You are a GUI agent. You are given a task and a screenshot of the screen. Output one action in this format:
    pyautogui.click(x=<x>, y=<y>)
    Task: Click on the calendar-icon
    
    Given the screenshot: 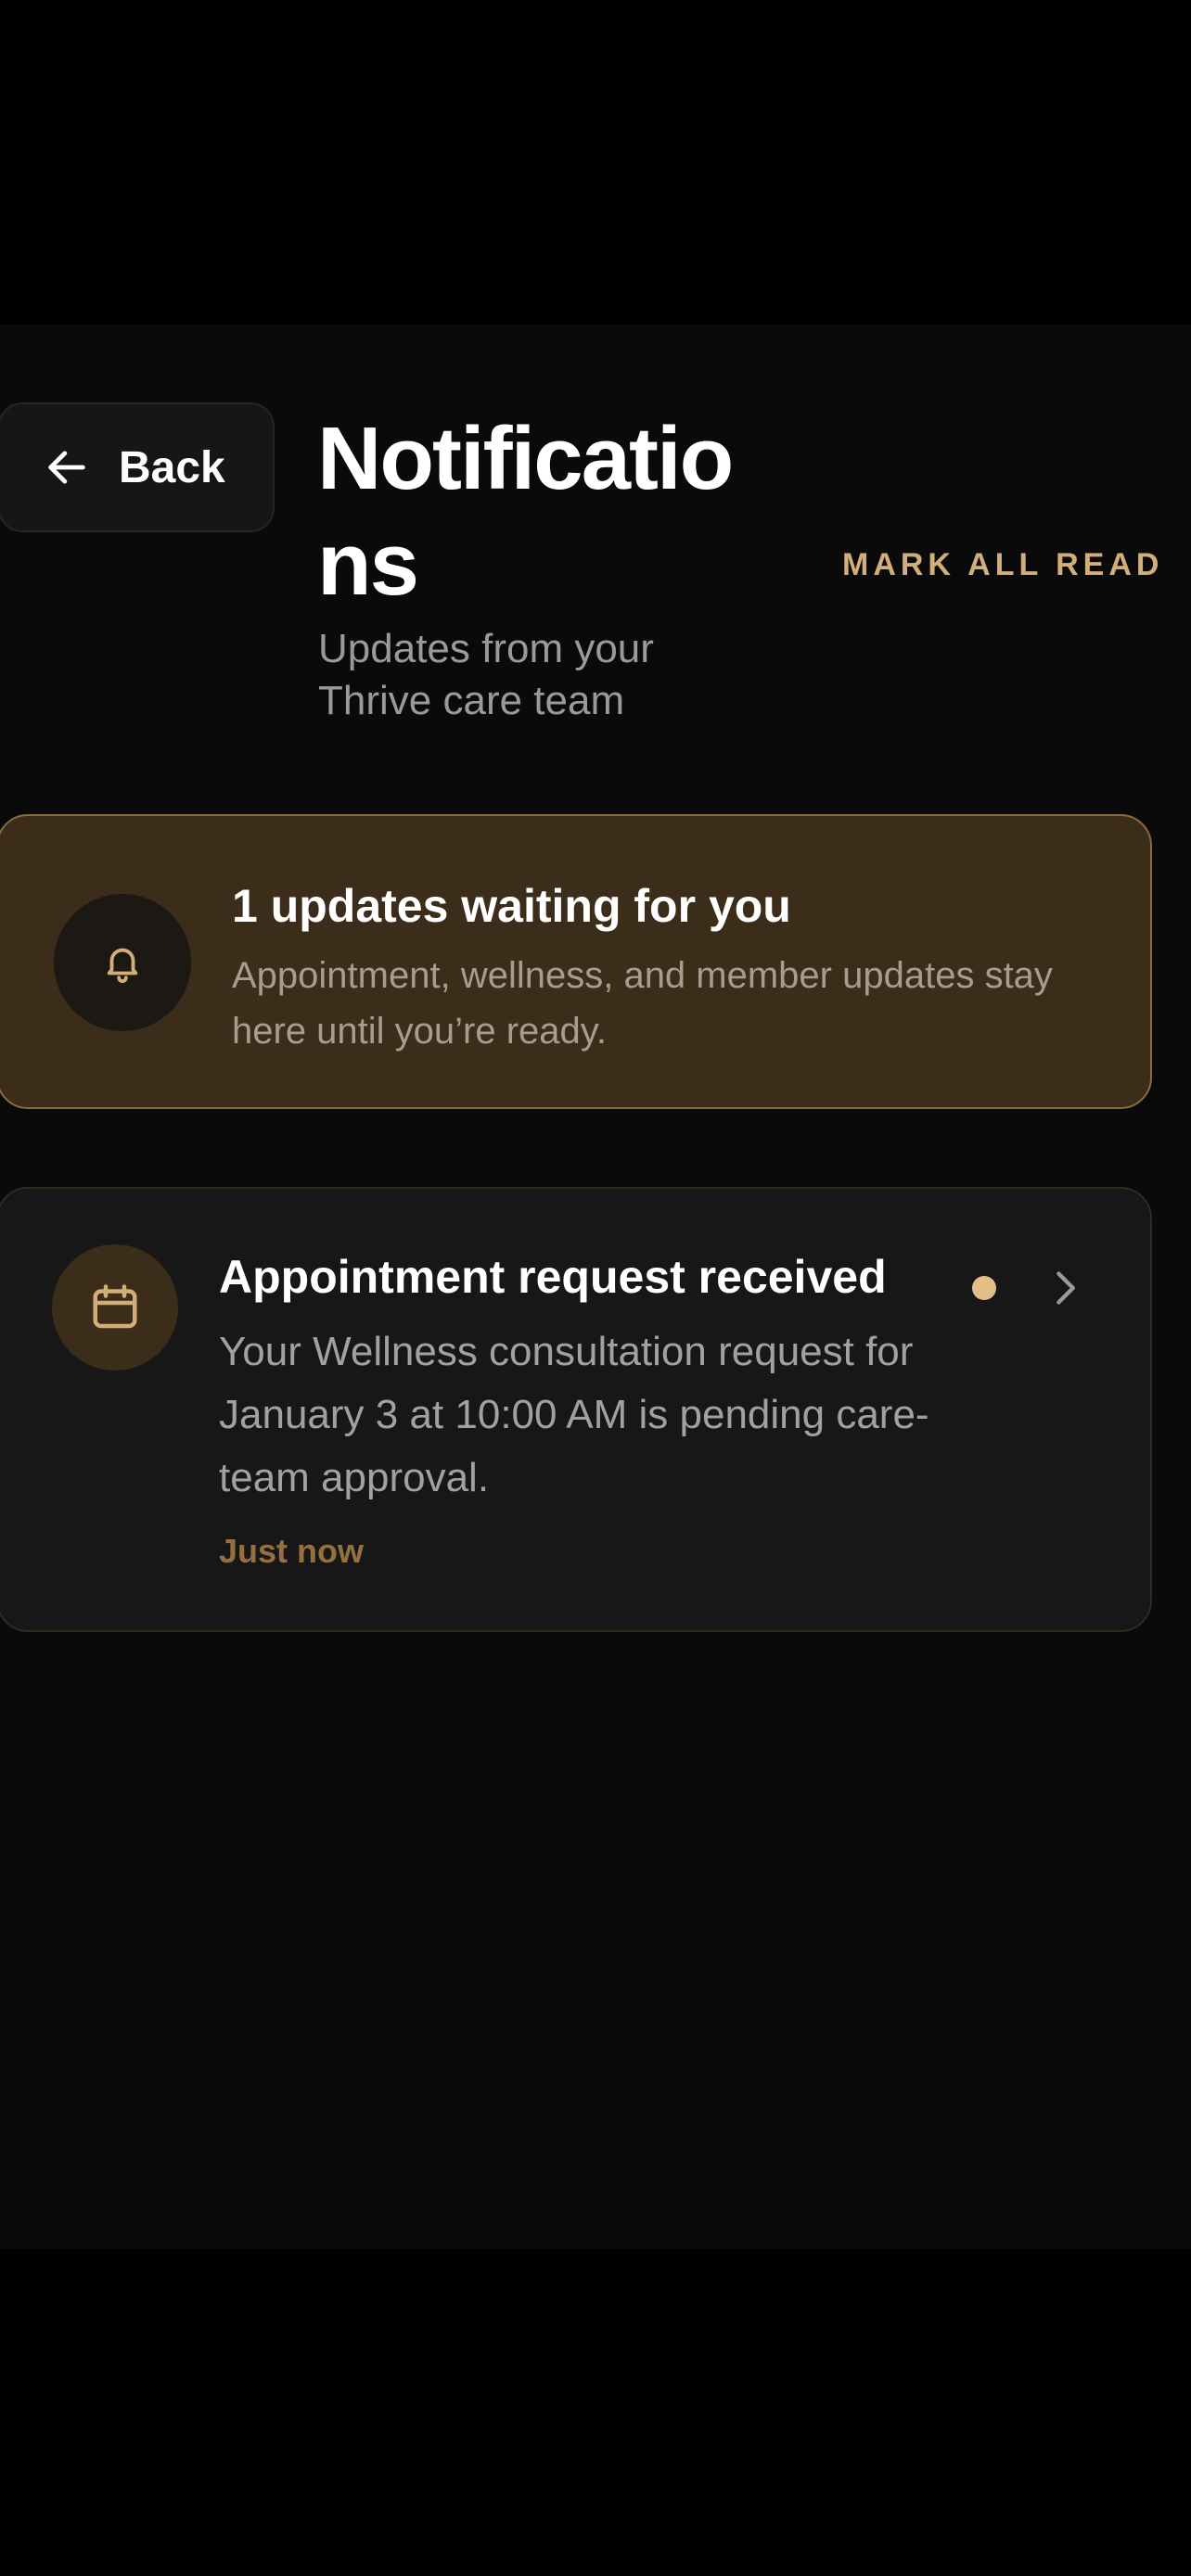 What is the action you would take?
    pyautogui.click(x=115, y=1307)
    